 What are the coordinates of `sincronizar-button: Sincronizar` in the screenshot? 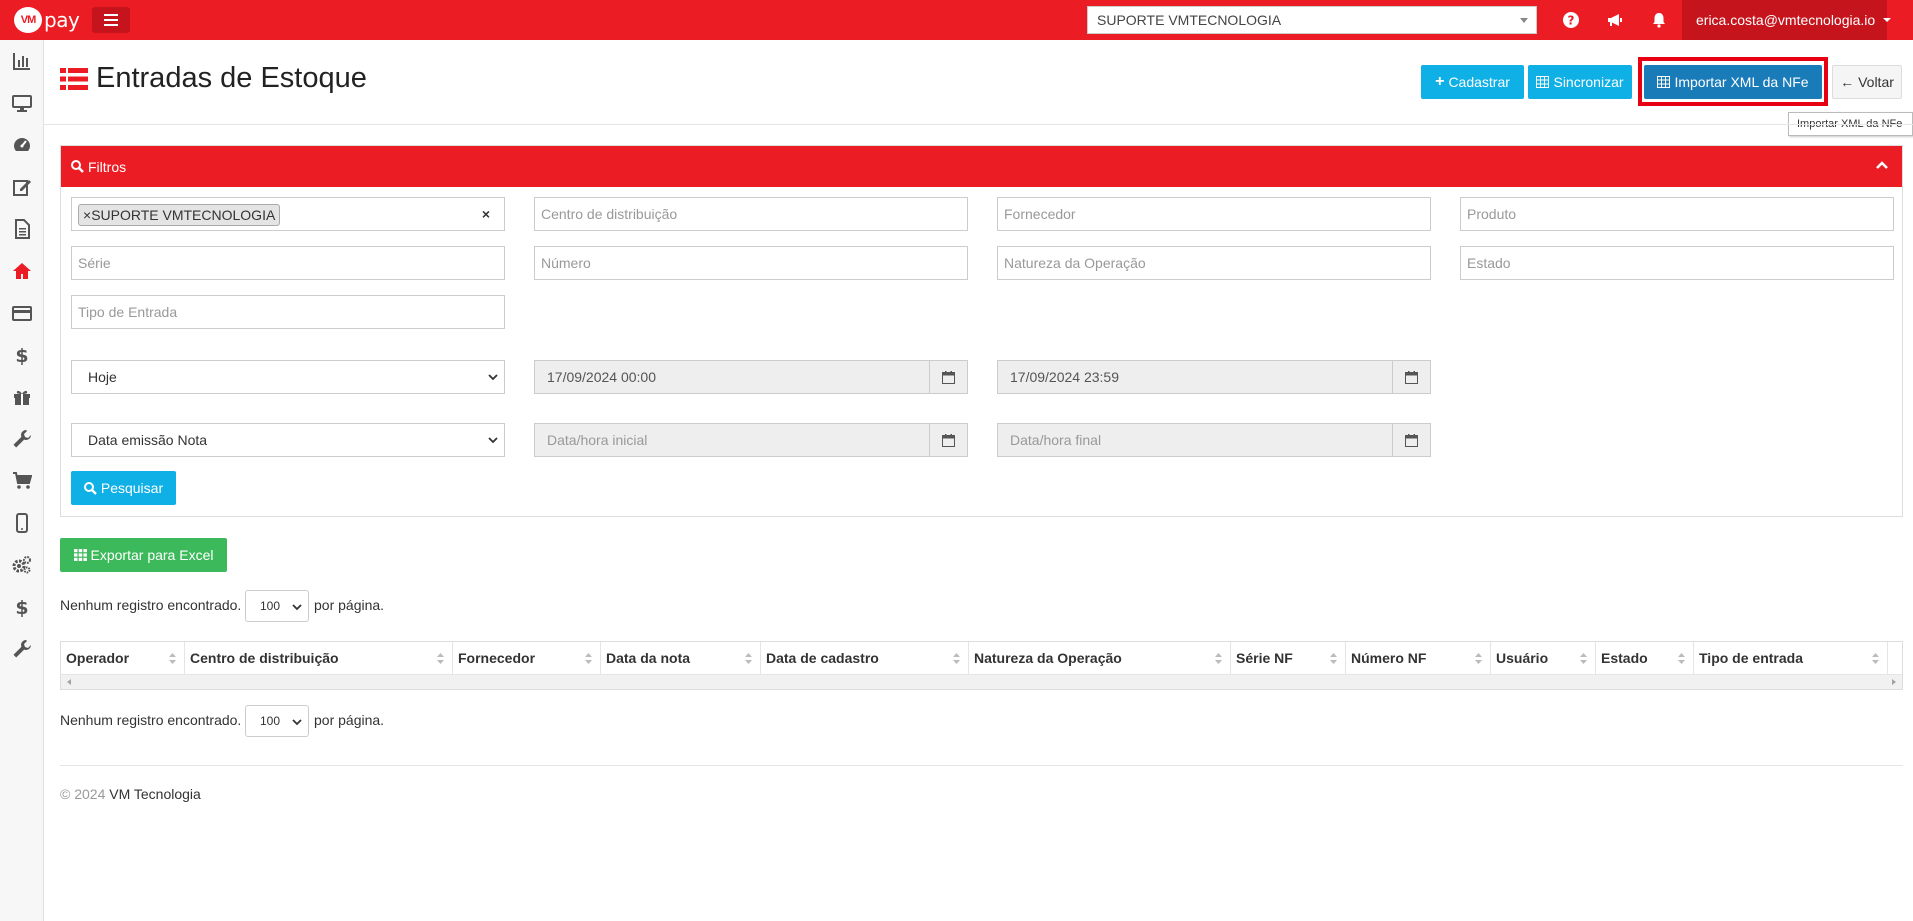 It's located at (1580, 82).